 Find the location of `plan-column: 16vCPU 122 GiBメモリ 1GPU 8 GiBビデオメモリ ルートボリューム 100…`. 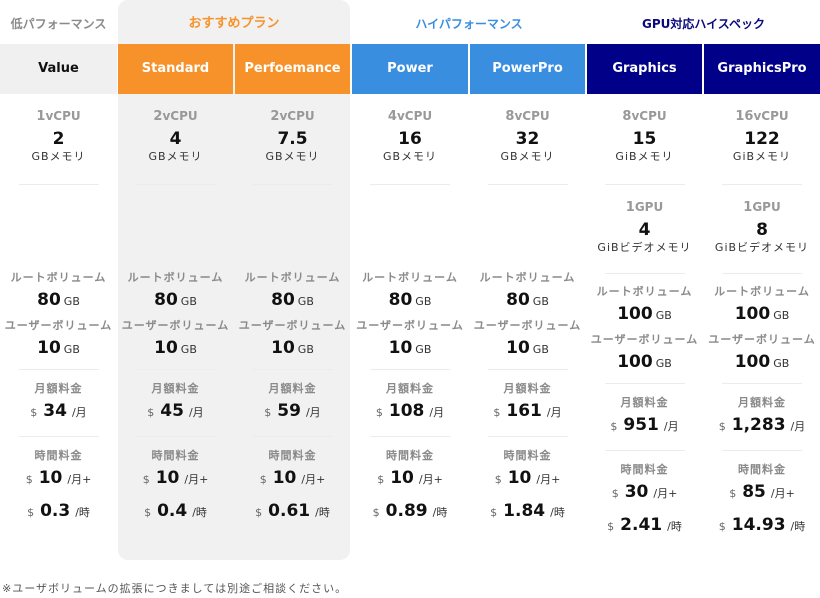

plan-column: 16vCPU 122 GiBメモリ 1GPU 8 GiBビデオメモリ ルートボリューム 100… is located at coordinates (762, 315).